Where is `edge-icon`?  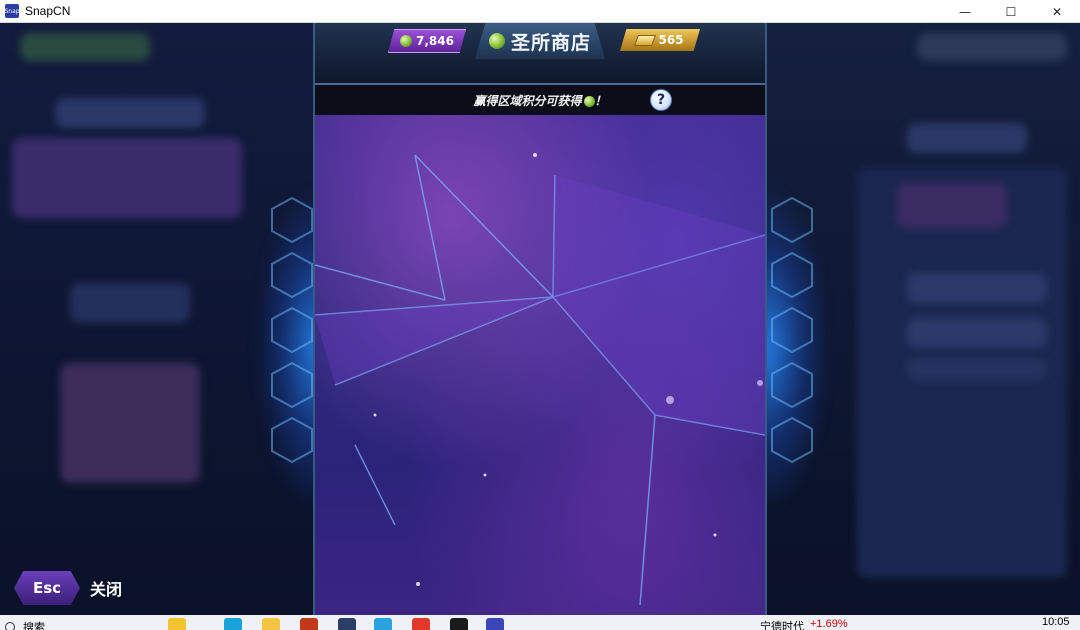
edge-icon is located at coordinates (233, 624).